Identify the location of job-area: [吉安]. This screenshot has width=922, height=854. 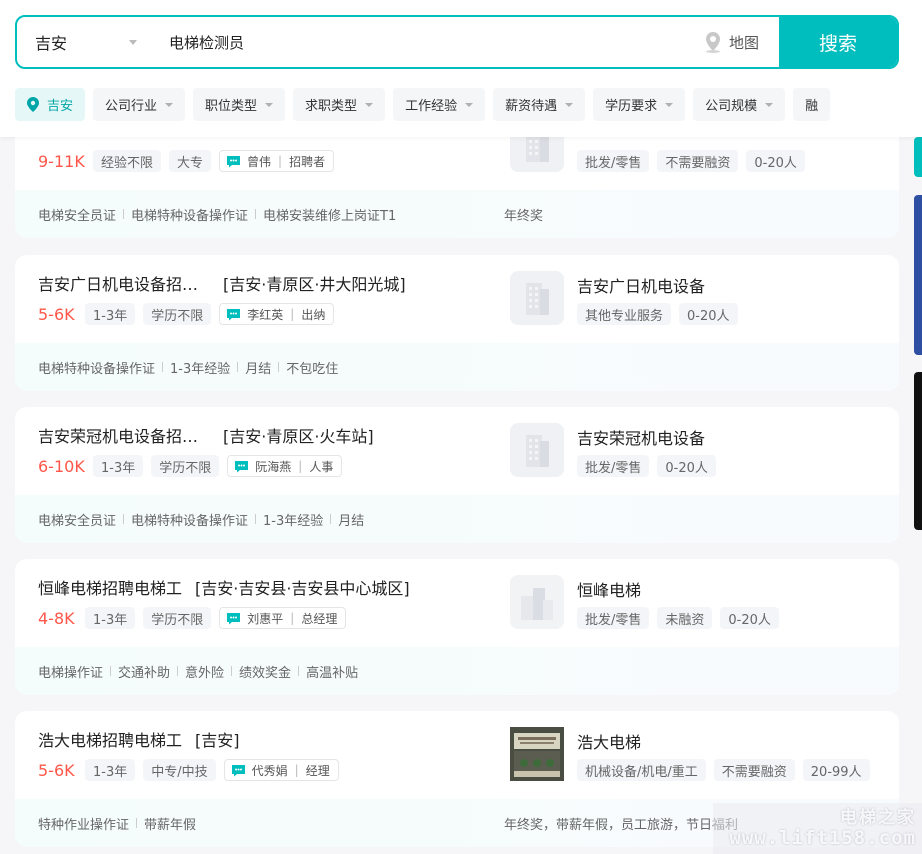
(217, 740).